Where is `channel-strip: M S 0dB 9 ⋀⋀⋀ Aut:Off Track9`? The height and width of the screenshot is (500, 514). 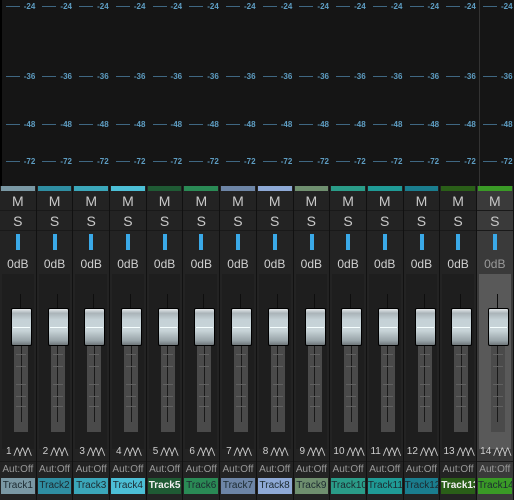 channel-strip: M S 0dB 9 ⋀⋀⋀ Aut:Off Track9 is located at coordinates (312, 343).